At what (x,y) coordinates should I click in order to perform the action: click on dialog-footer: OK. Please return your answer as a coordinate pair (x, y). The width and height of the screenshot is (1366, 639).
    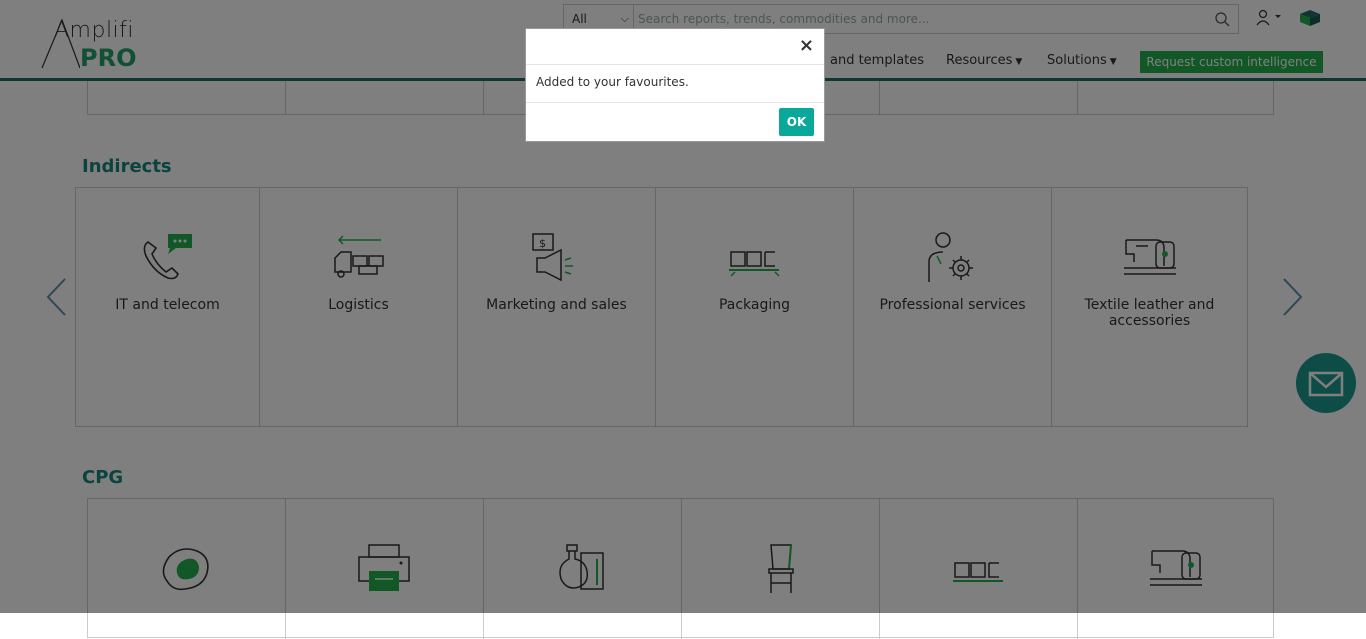
    Looking at the image, I should click on (675, 122).